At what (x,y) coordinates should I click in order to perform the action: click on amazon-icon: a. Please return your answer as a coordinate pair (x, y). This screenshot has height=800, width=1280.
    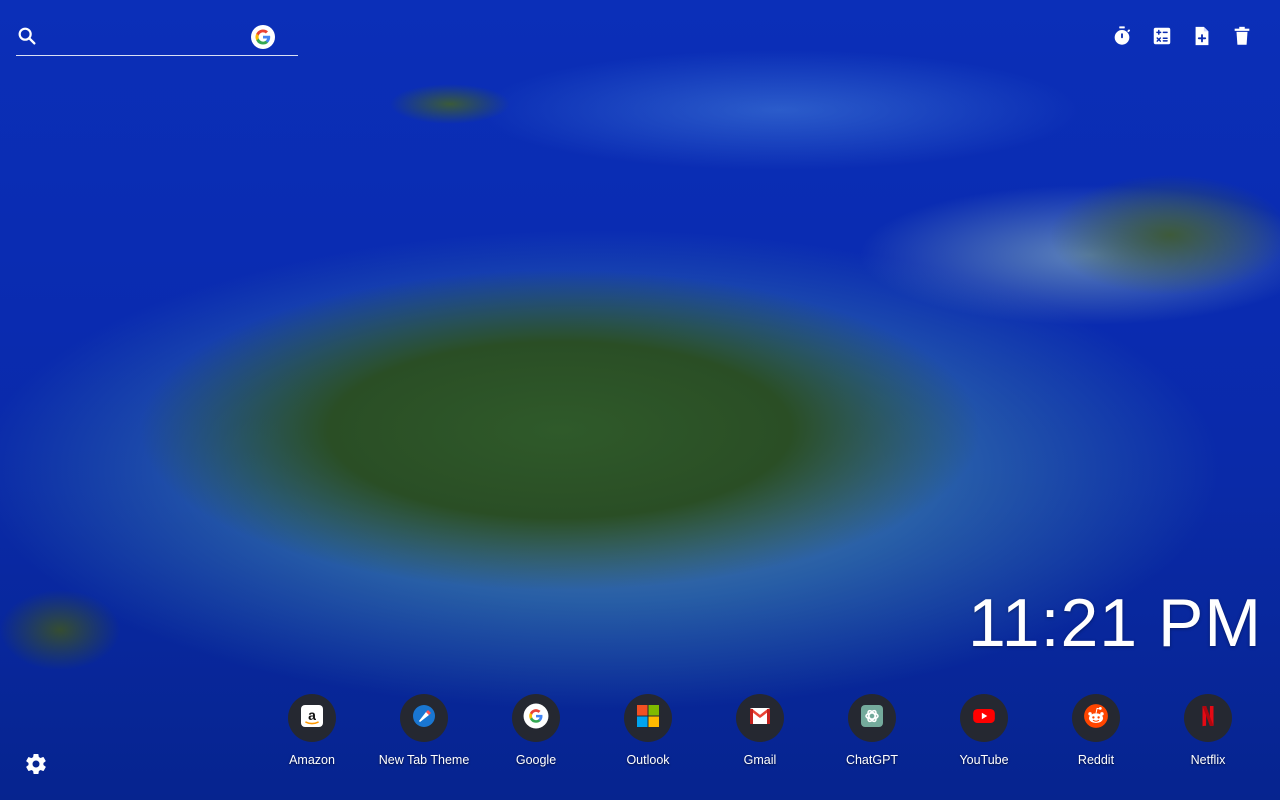
    Looking at the image, I should click on (312, 718).